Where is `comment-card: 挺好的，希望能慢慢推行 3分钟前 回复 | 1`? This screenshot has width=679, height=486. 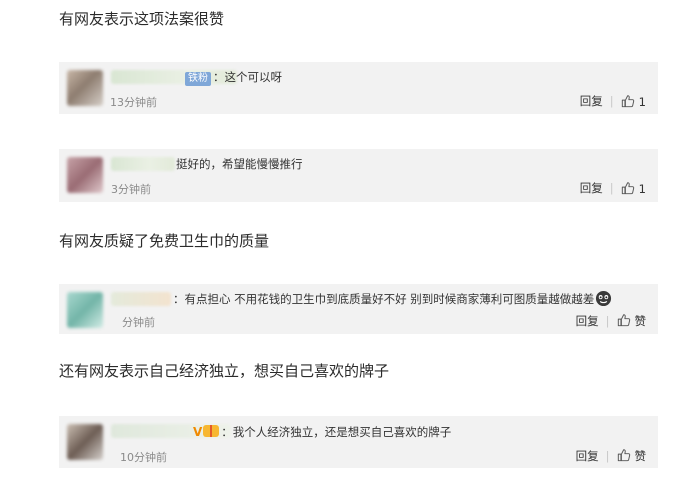 comment-card: 挺好的，希望能慢慢推行 3分钟前 回复 | 1 is located at coordinates (358, 175).